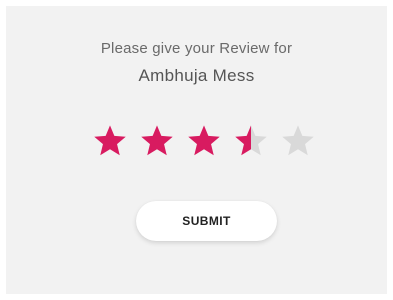 Image resolution: width=393 pixels, height=300 pixels. I want to click on submit-button: SUBMIT, so click(206, 221).